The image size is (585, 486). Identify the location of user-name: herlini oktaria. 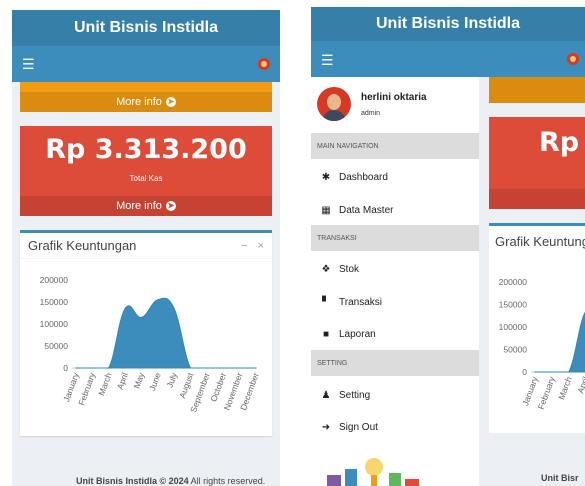
(394, 97).